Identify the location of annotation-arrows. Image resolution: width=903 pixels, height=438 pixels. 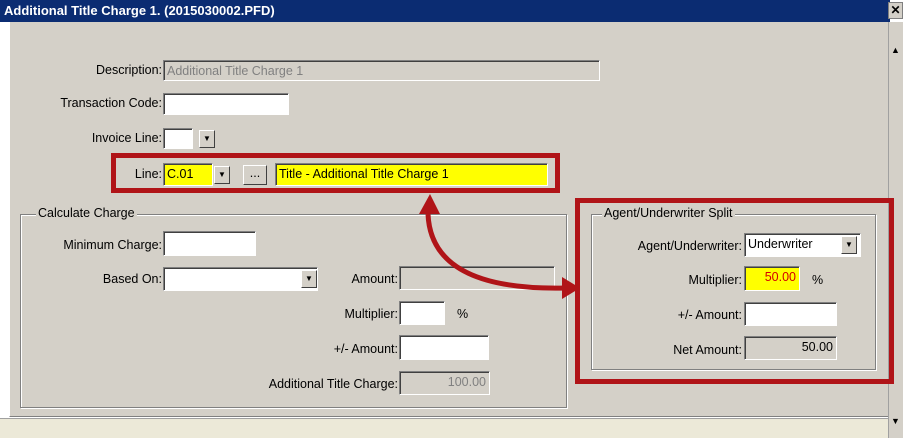
(499, 246).